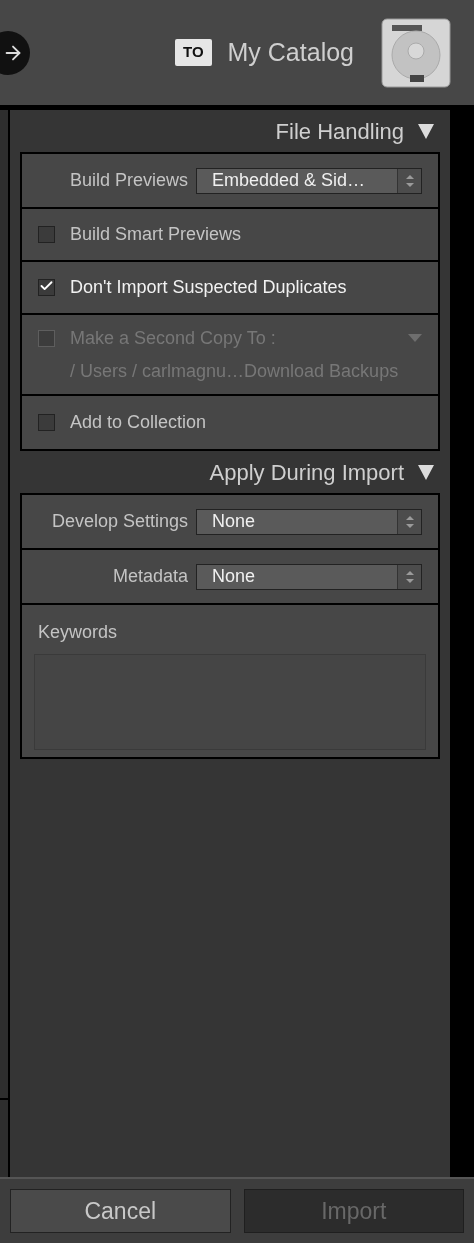 Image resolution: width=474 pixels, height=1243 pixels. Describe the element at coordinates (209, 287) in the screenshot. I see `checkbox-label: Don't Import Suspected Duplicates` at that location.